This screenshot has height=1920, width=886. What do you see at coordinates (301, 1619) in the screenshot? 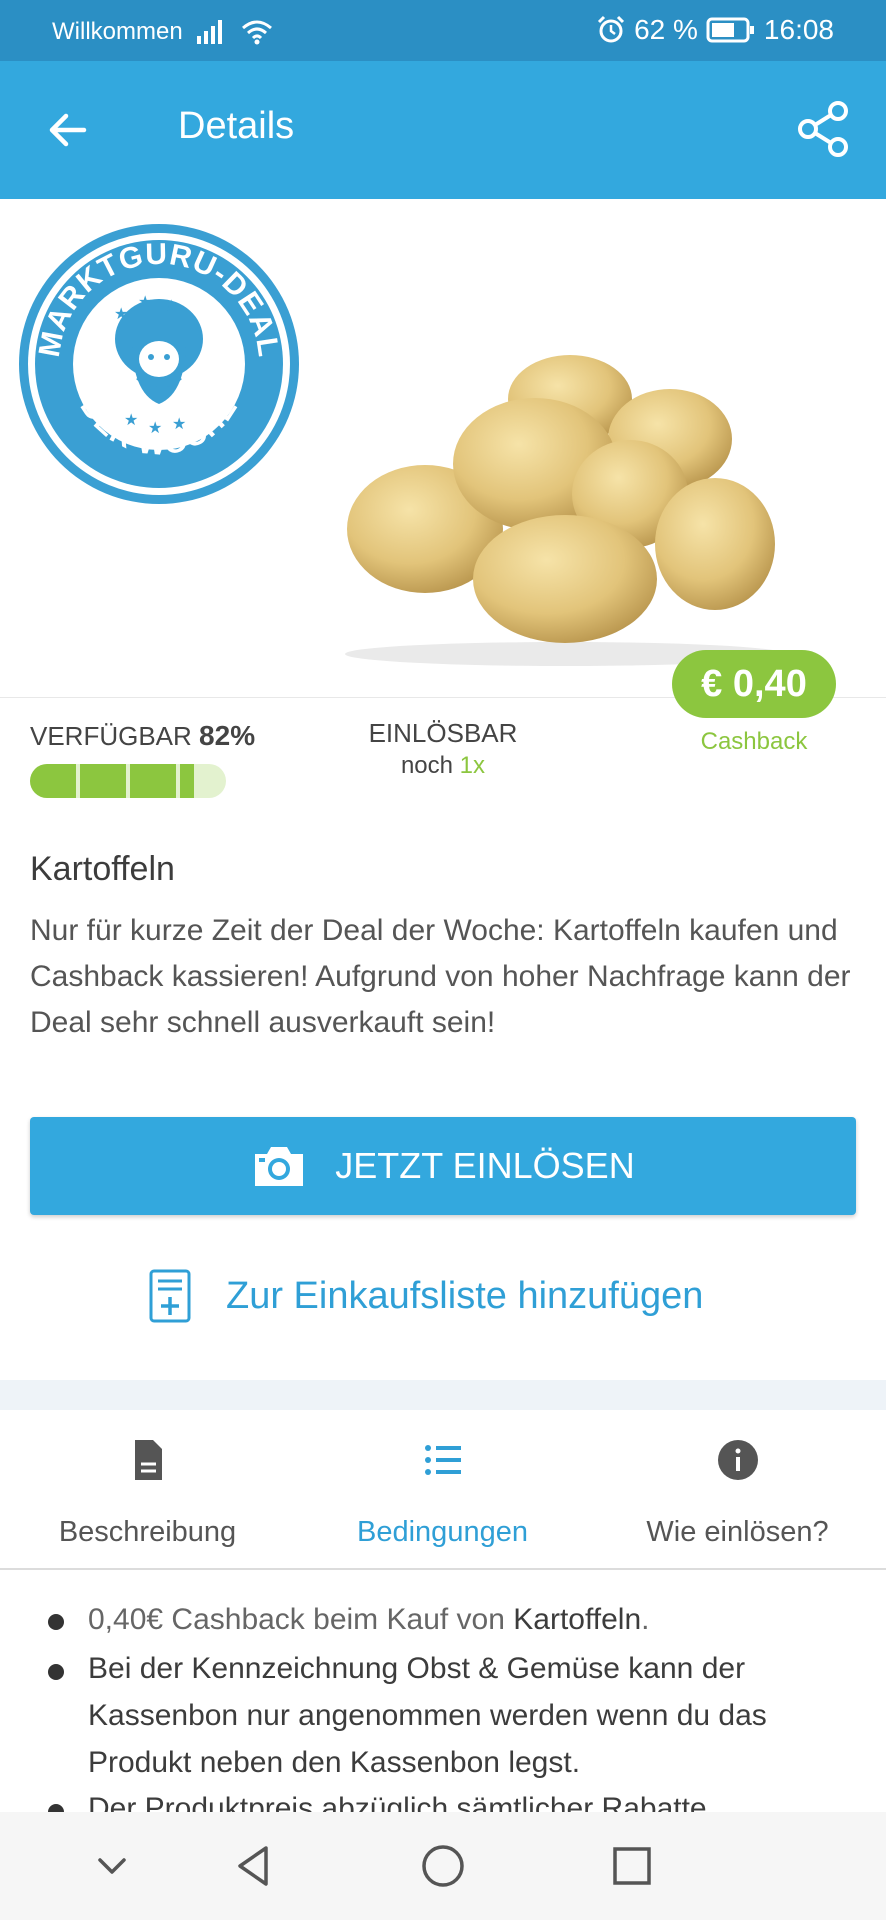
I see `condition-item-text: 0,40€ Cashback beim Kauf von` at bounding box center [301, 1619].